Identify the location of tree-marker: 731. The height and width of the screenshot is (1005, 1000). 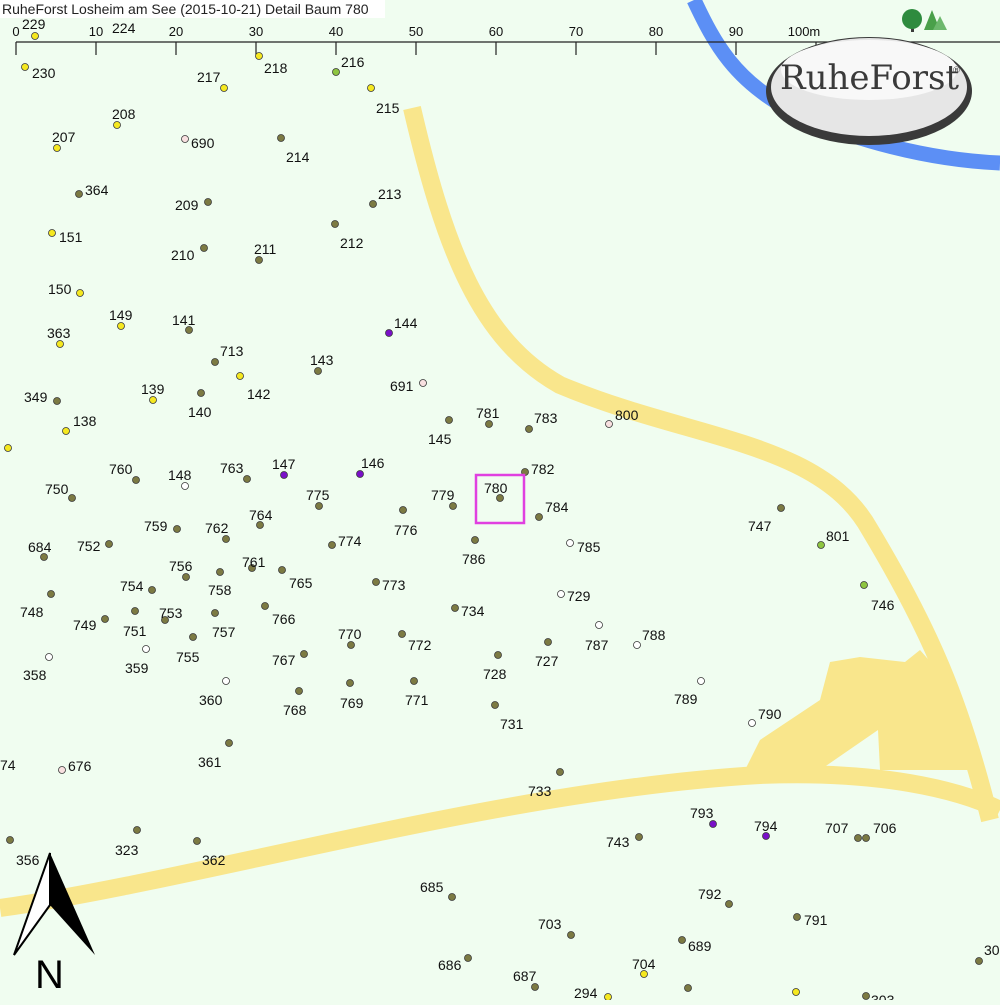
(507, 717).